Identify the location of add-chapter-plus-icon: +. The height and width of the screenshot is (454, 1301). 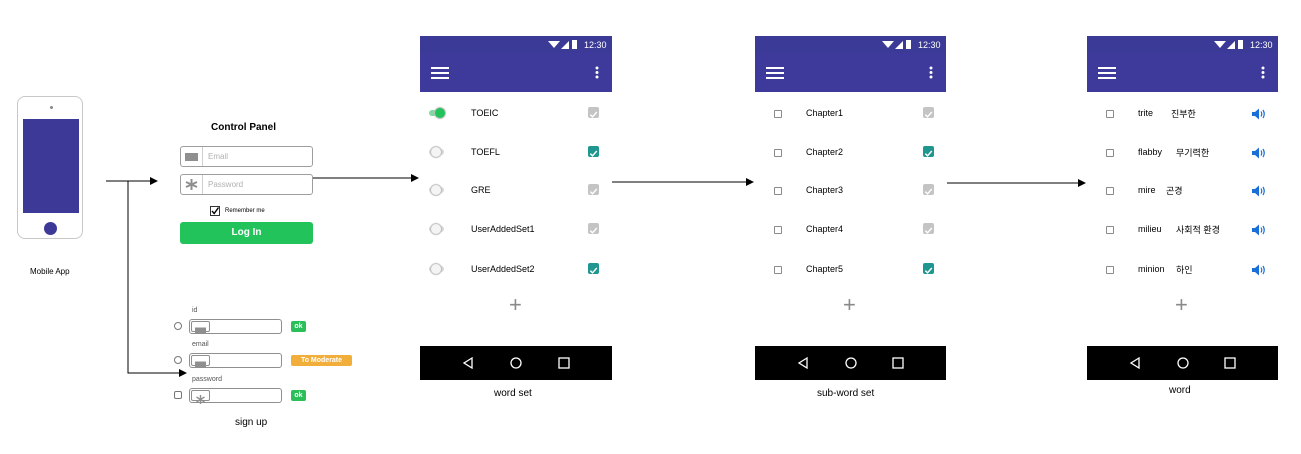
(849, 305).